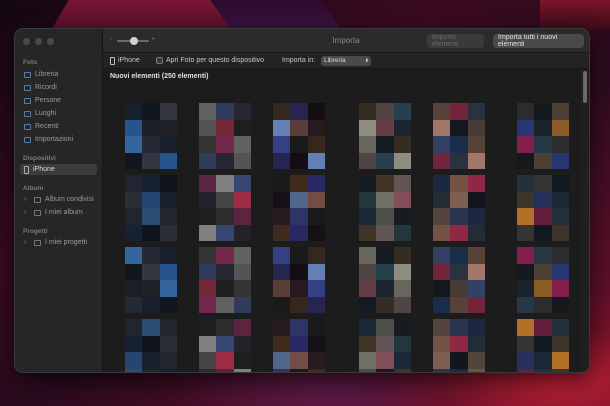 The height and width of the screenshot is (406, 610). Describe the element at coordinates (50, 41) in the screenshot. I see `zoom-button` at that location.